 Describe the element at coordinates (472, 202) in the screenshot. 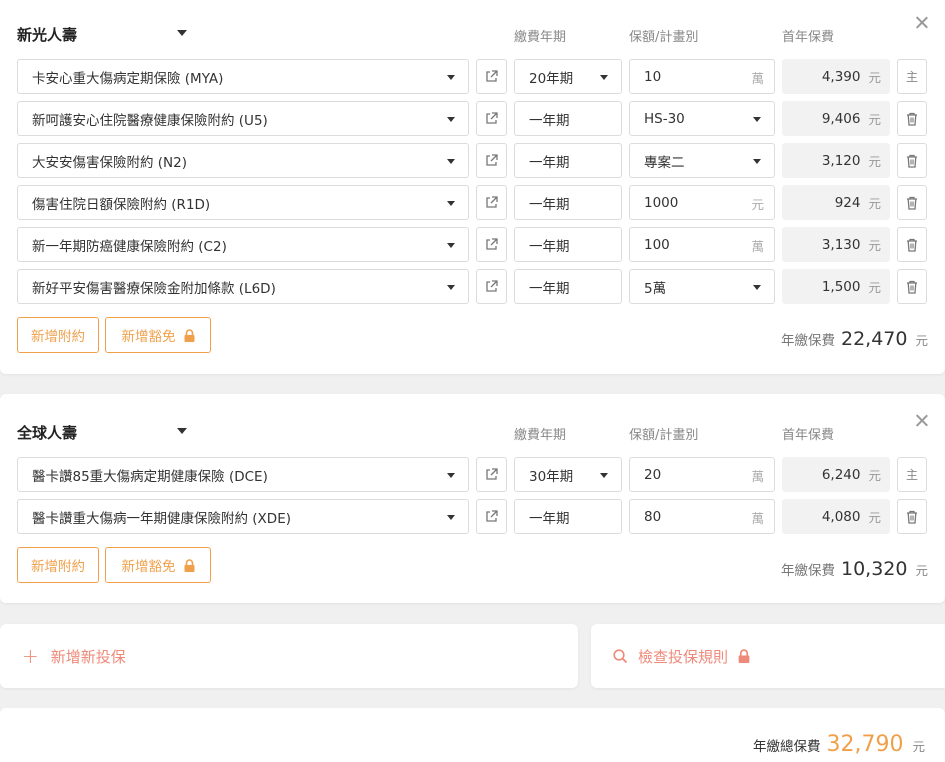

I see `policy-row: 傷害住院日額保險附約 (R1D) 一年期 1000 元 924 元` at that location.